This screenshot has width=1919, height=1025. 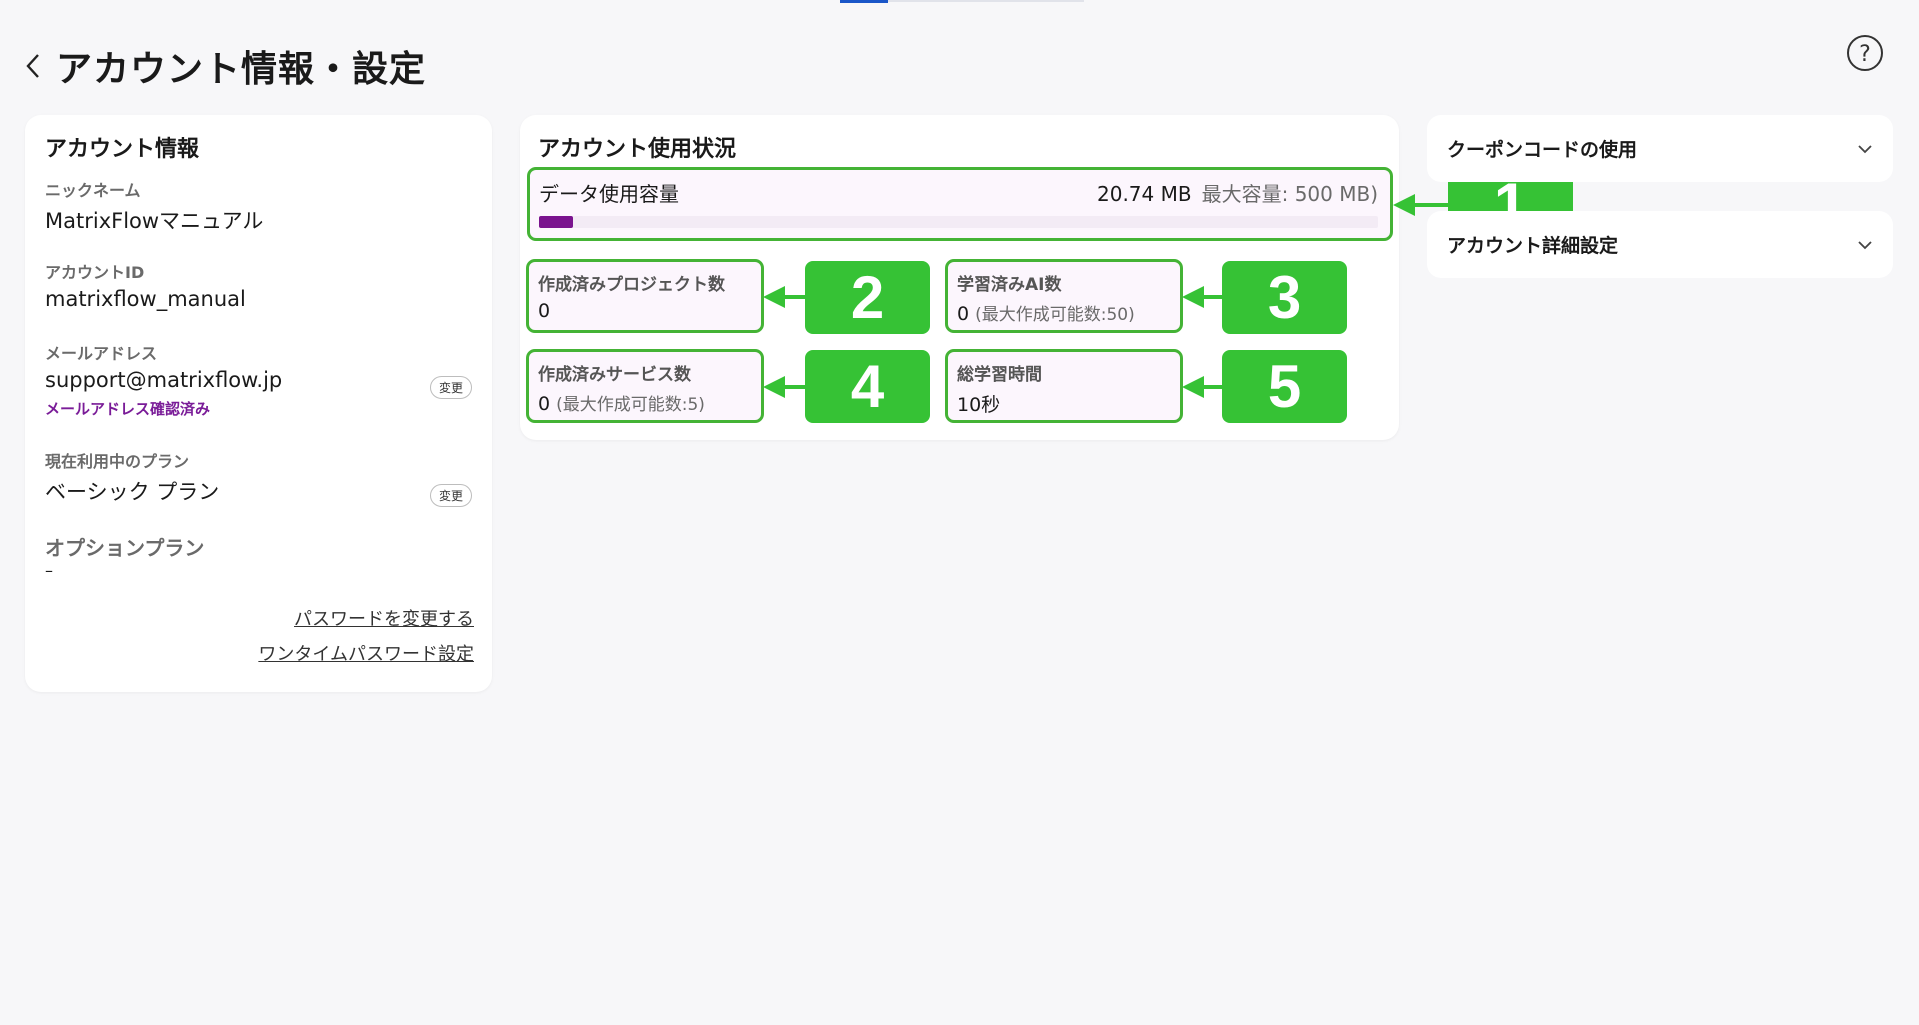 I want to click on email-label: メールアドレス, so click(x=101, y=353).